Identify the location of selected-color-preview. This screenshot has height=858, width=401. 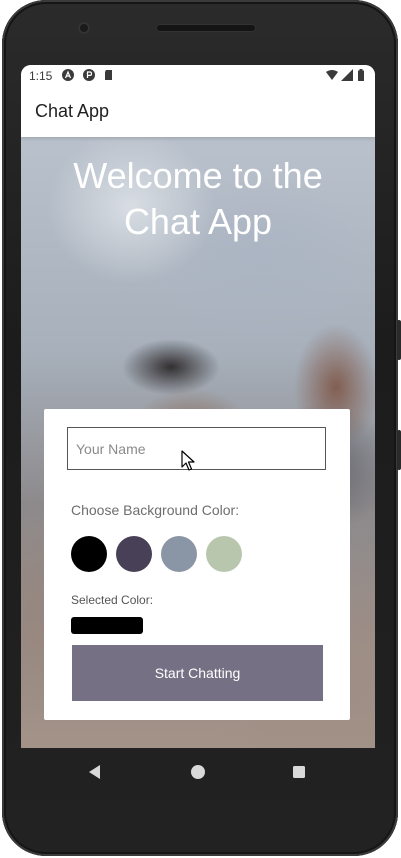
(107, 625).